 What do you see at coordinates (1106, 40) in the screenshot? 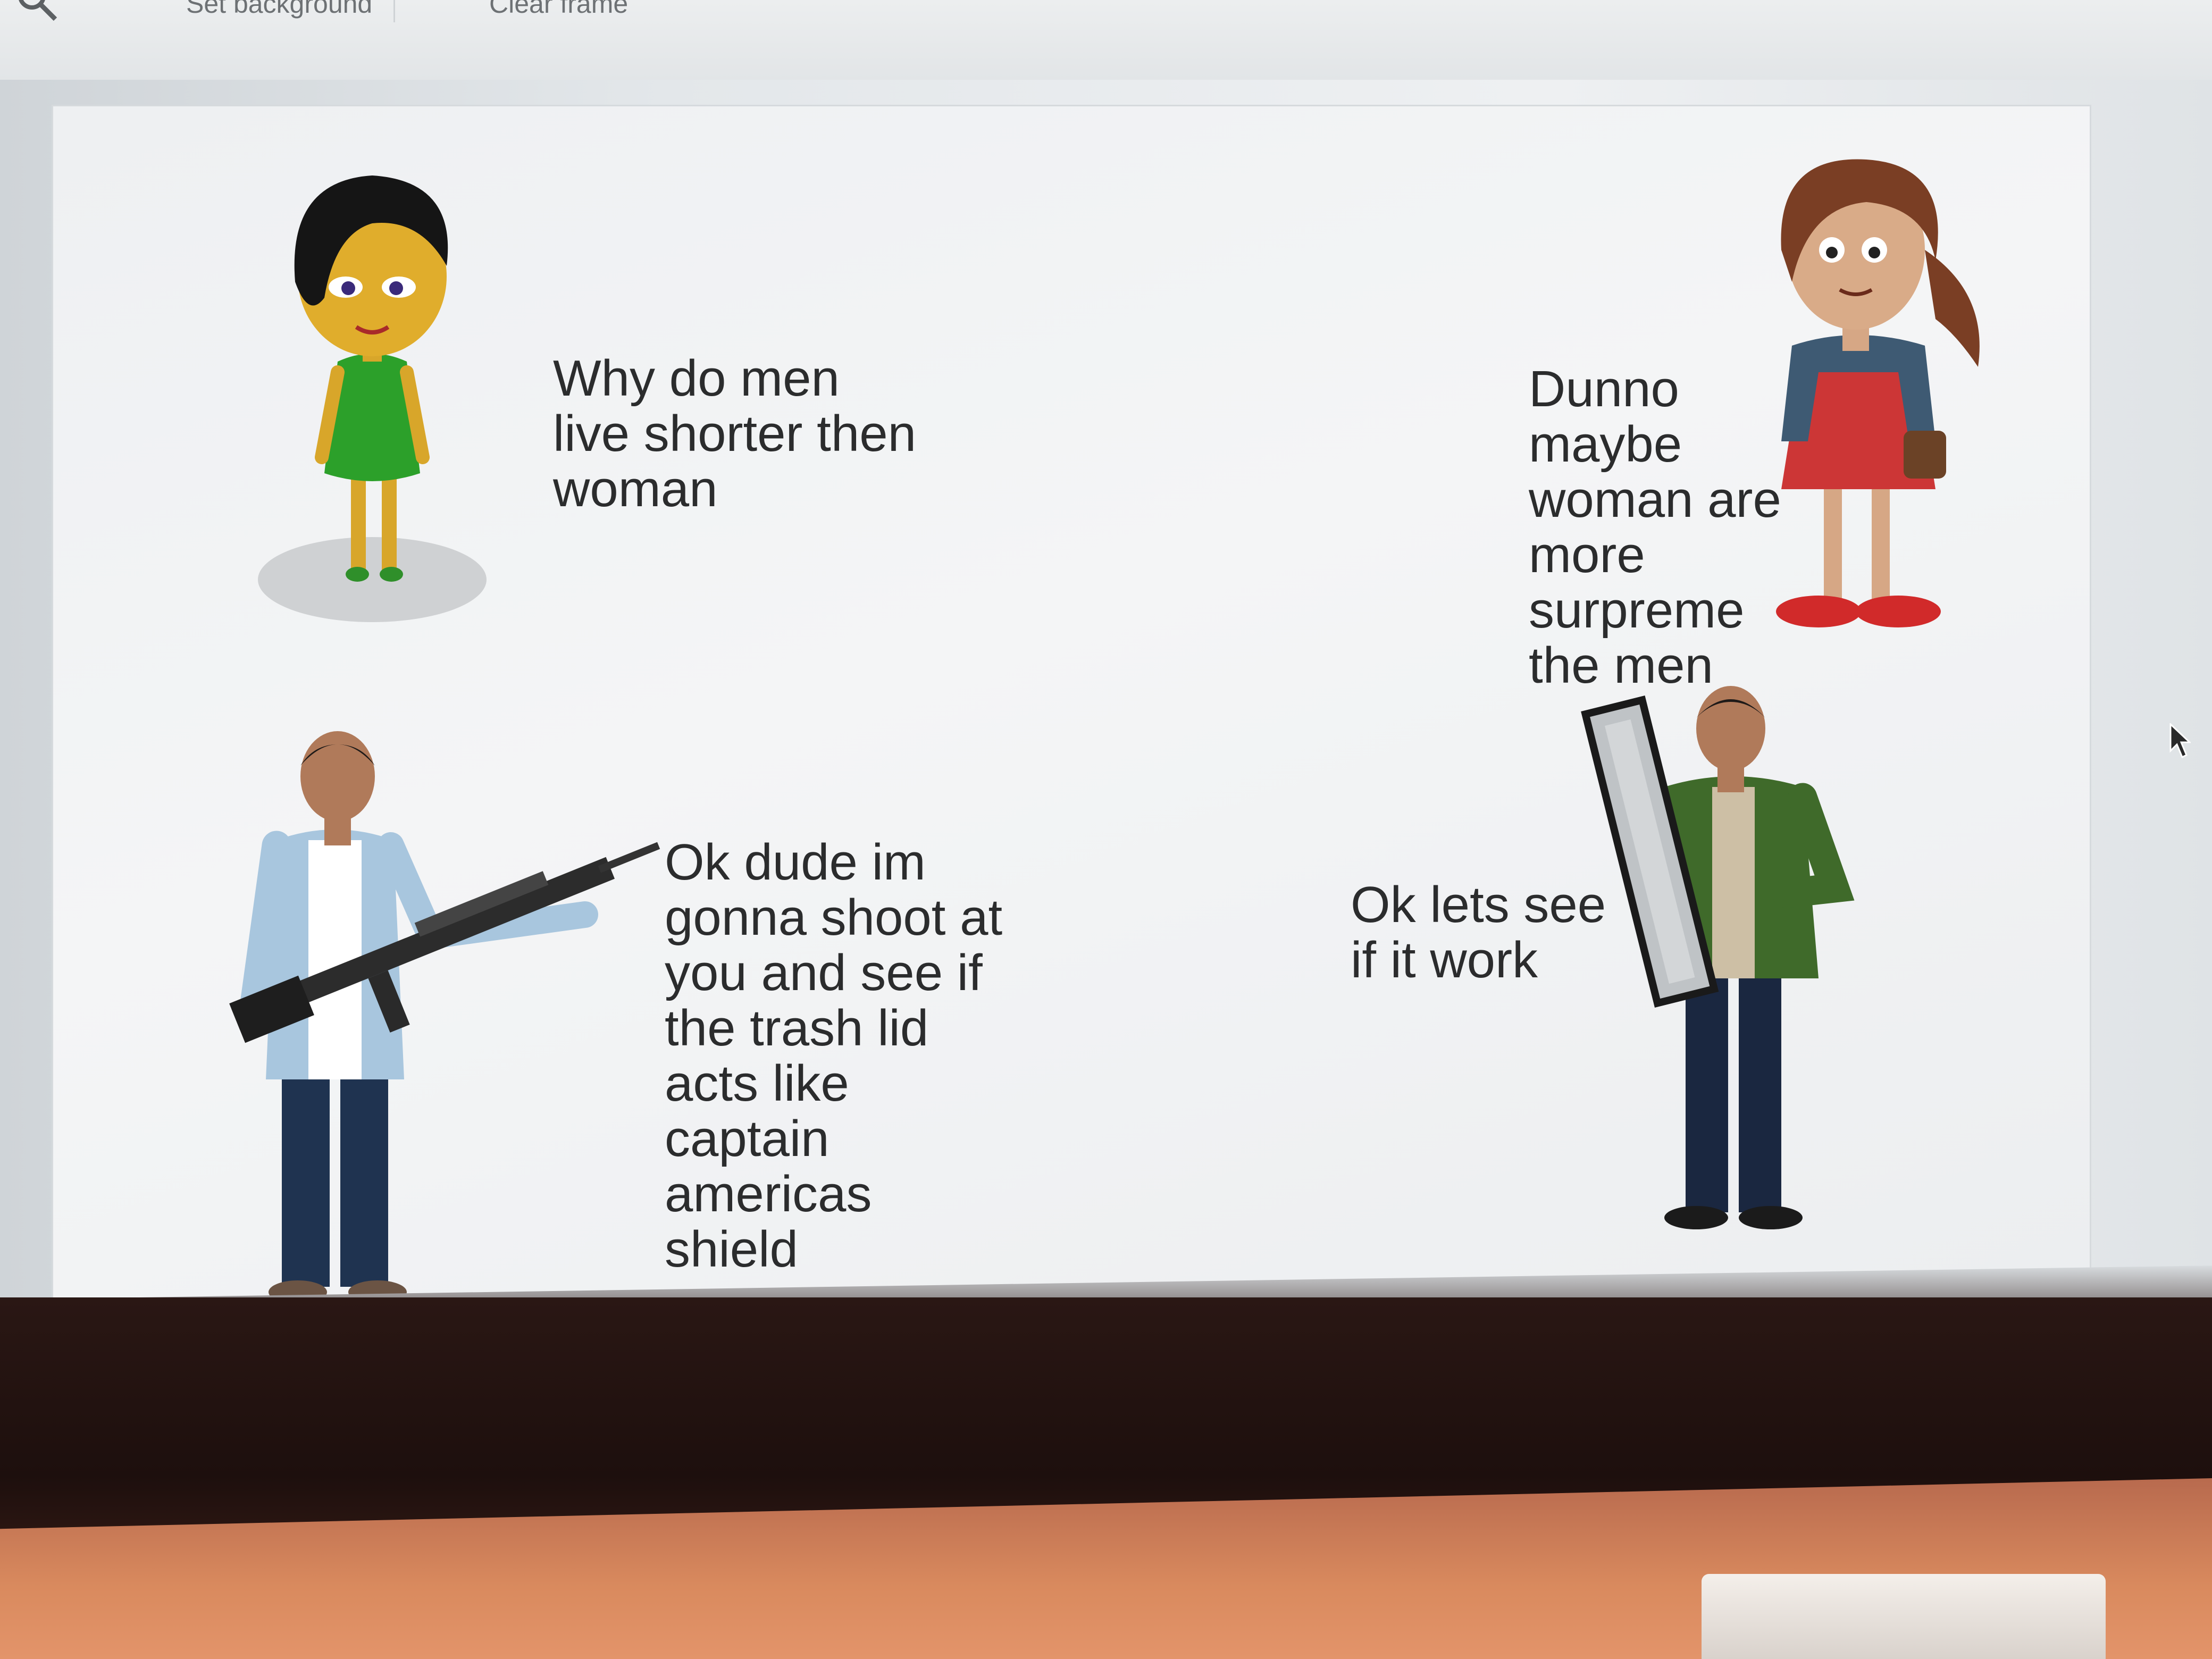
I see `toolbar: Set background Clear frame` at bounding box center [1106, 40].